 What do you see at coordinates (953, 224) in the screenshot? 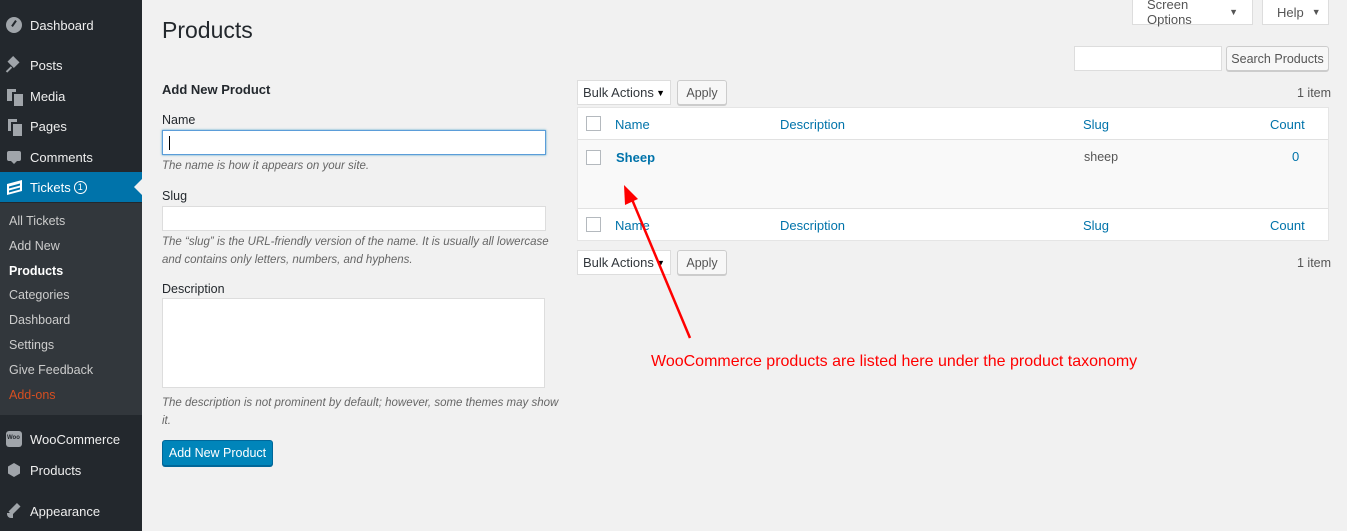
I see `table-footer: Name Description Slug Count` at bounding box center [953, 224].